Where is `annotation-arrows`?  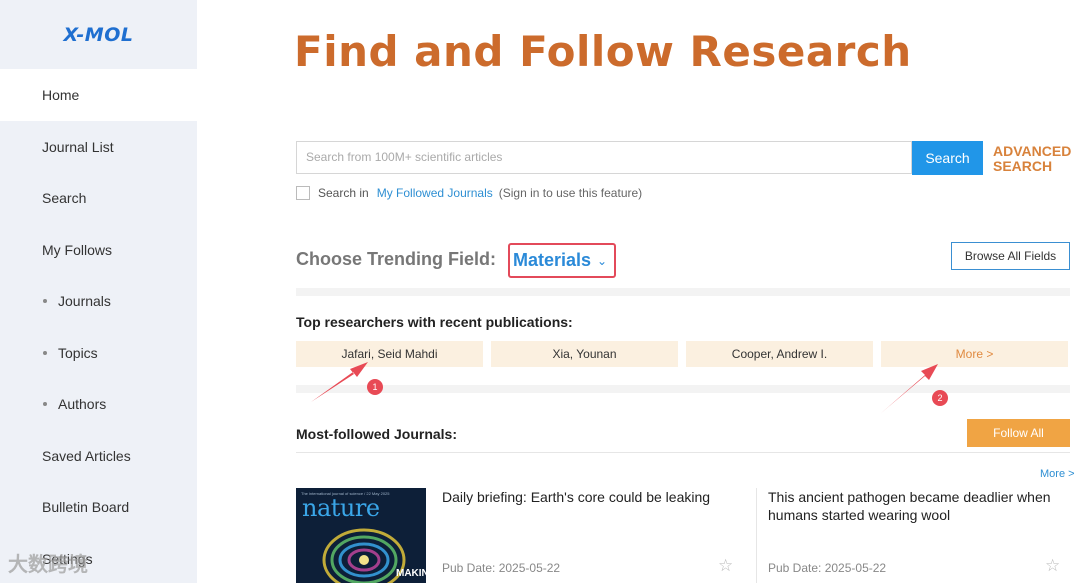 annotation-arrows is located at coordinates (624, 388).